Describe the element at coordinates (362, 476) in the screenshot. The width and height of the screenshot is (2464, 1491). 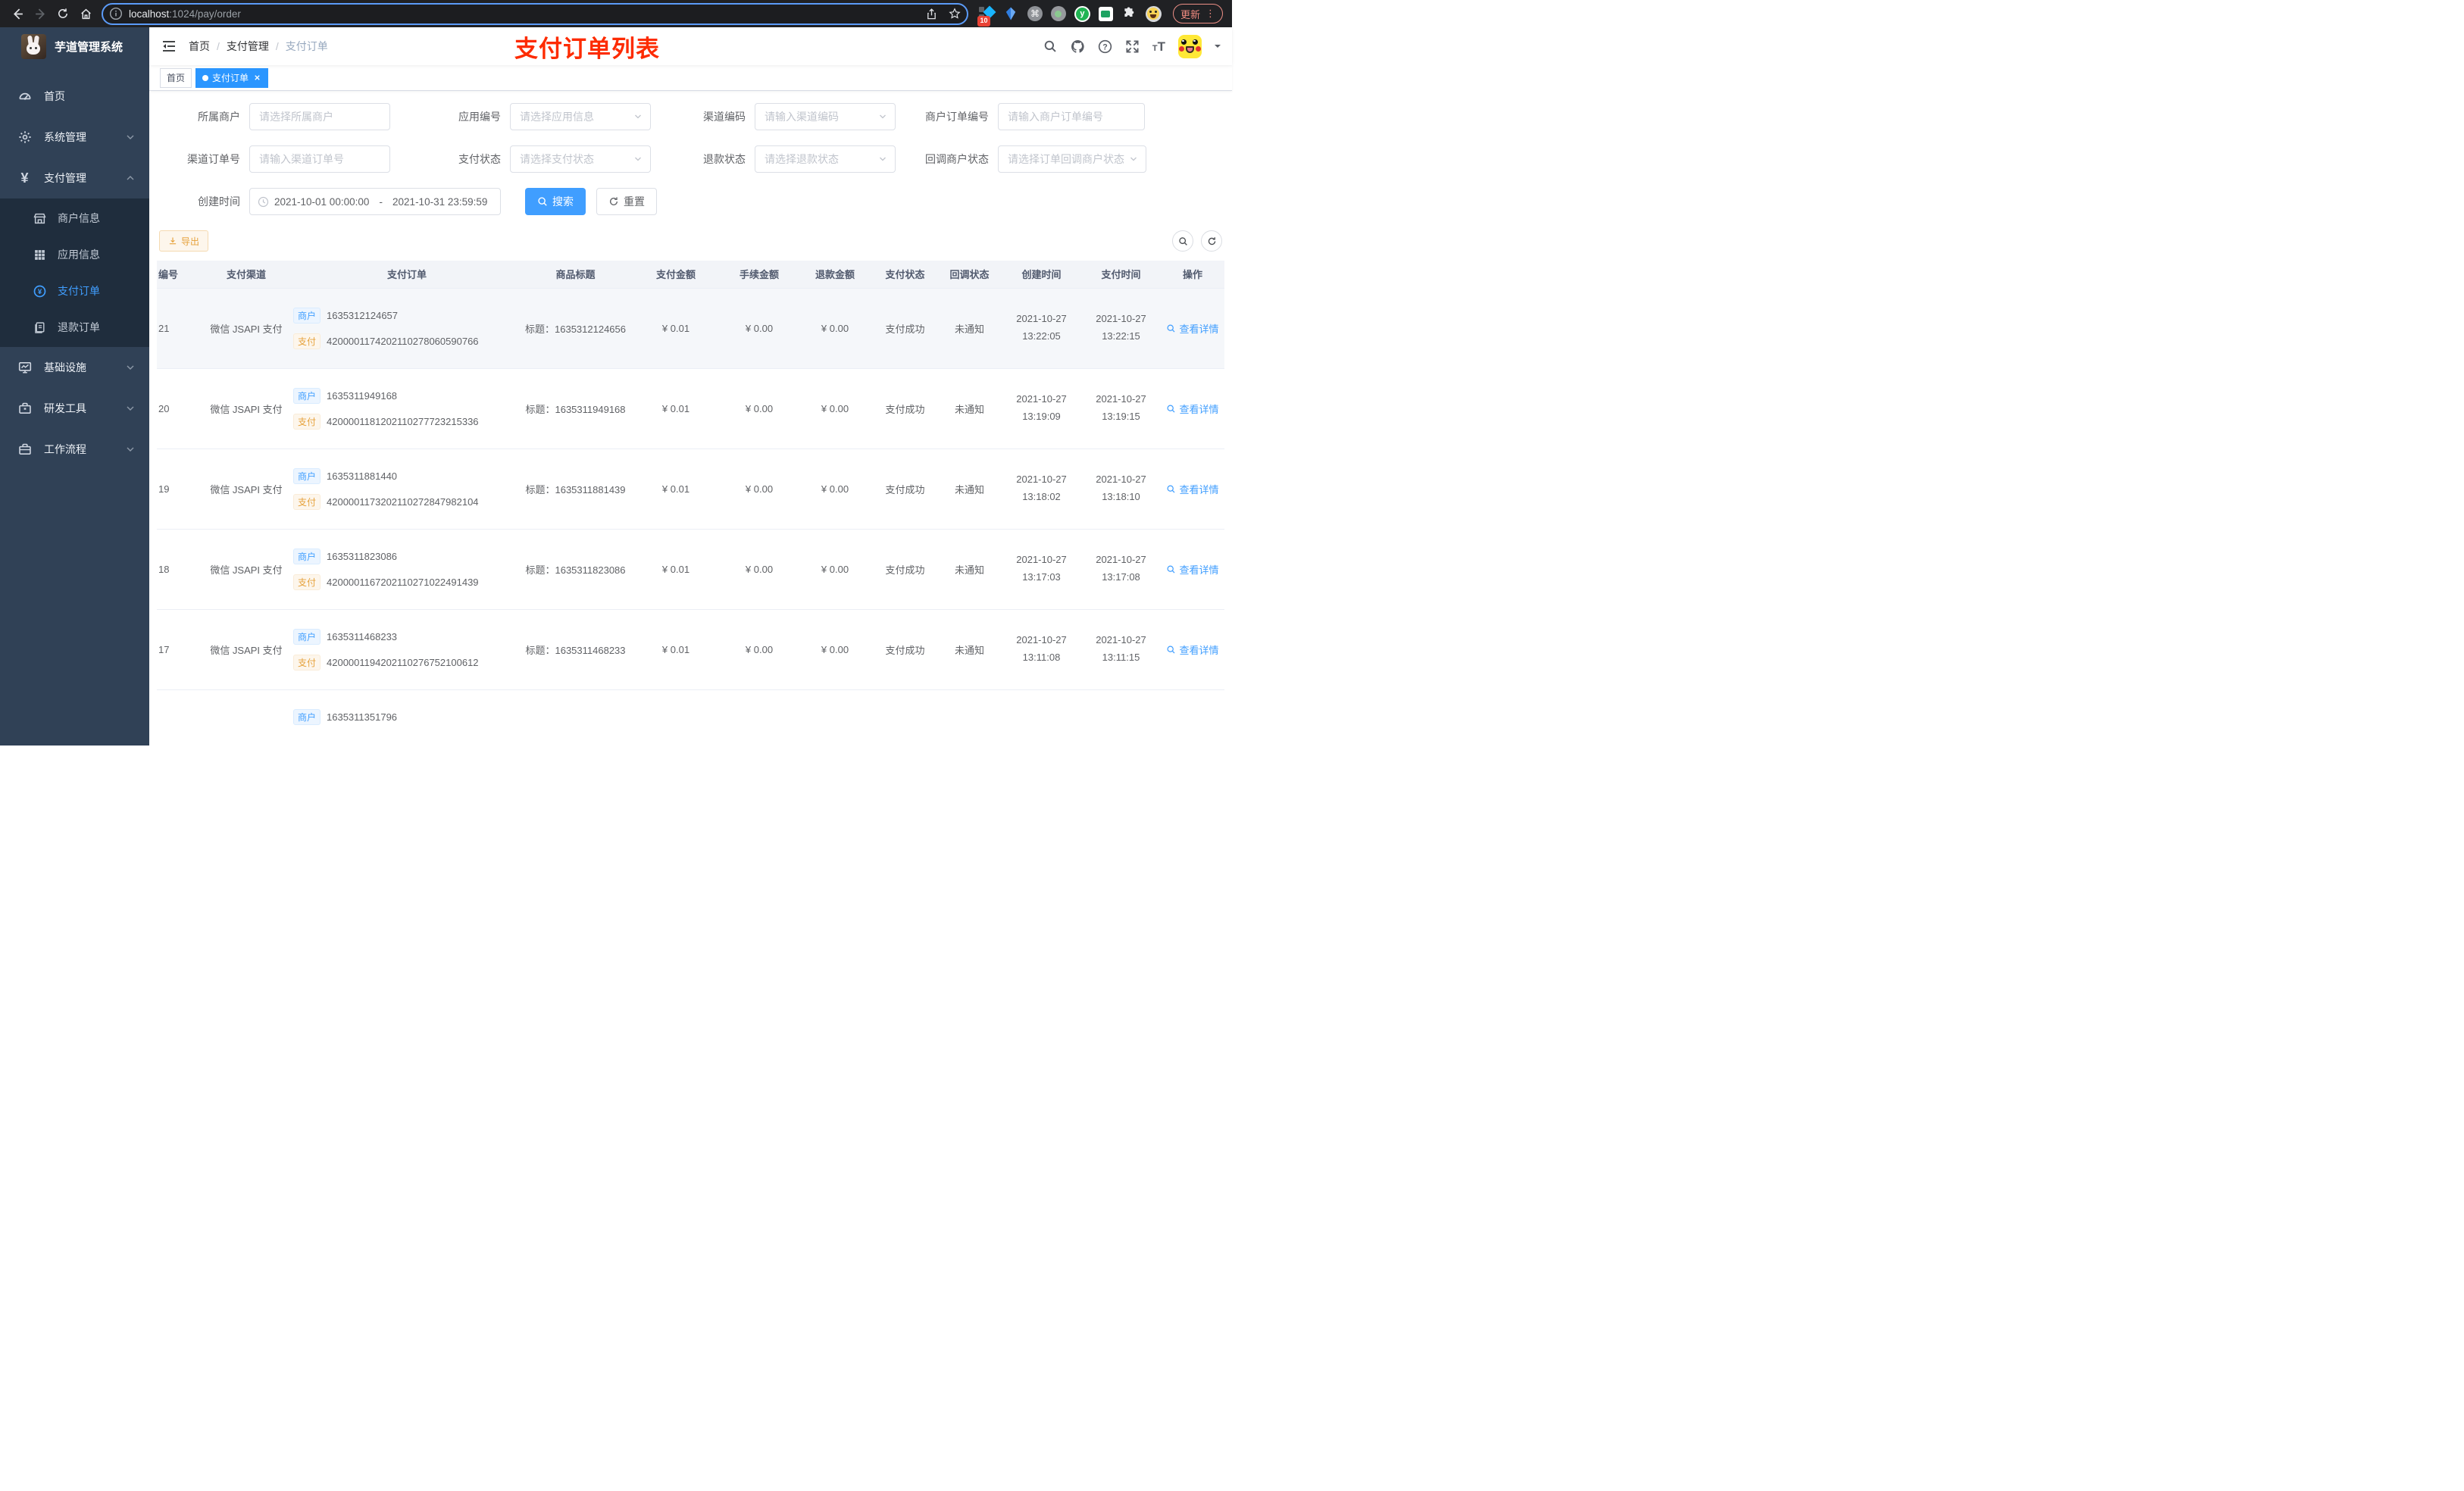
I see `merchant-order-no: 1635311881440` at that location.